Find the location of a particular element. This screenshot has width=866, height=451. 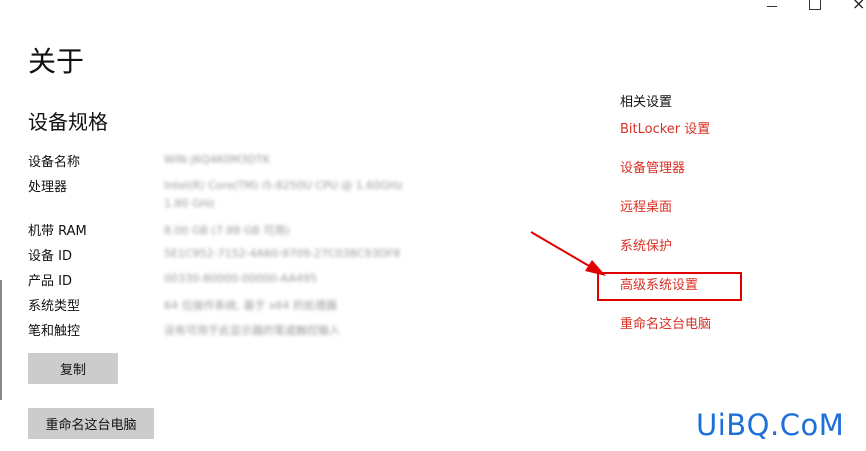

copy-button: 复制 is located at coordinates (73, 368).